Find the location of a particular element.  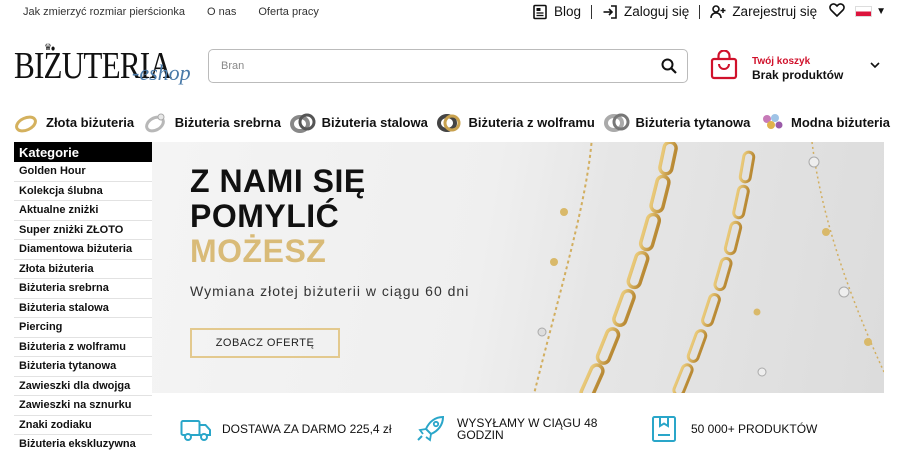

sidebar-item-diamond: Diamentowa biżuteria is located at coordinates (83, 250).